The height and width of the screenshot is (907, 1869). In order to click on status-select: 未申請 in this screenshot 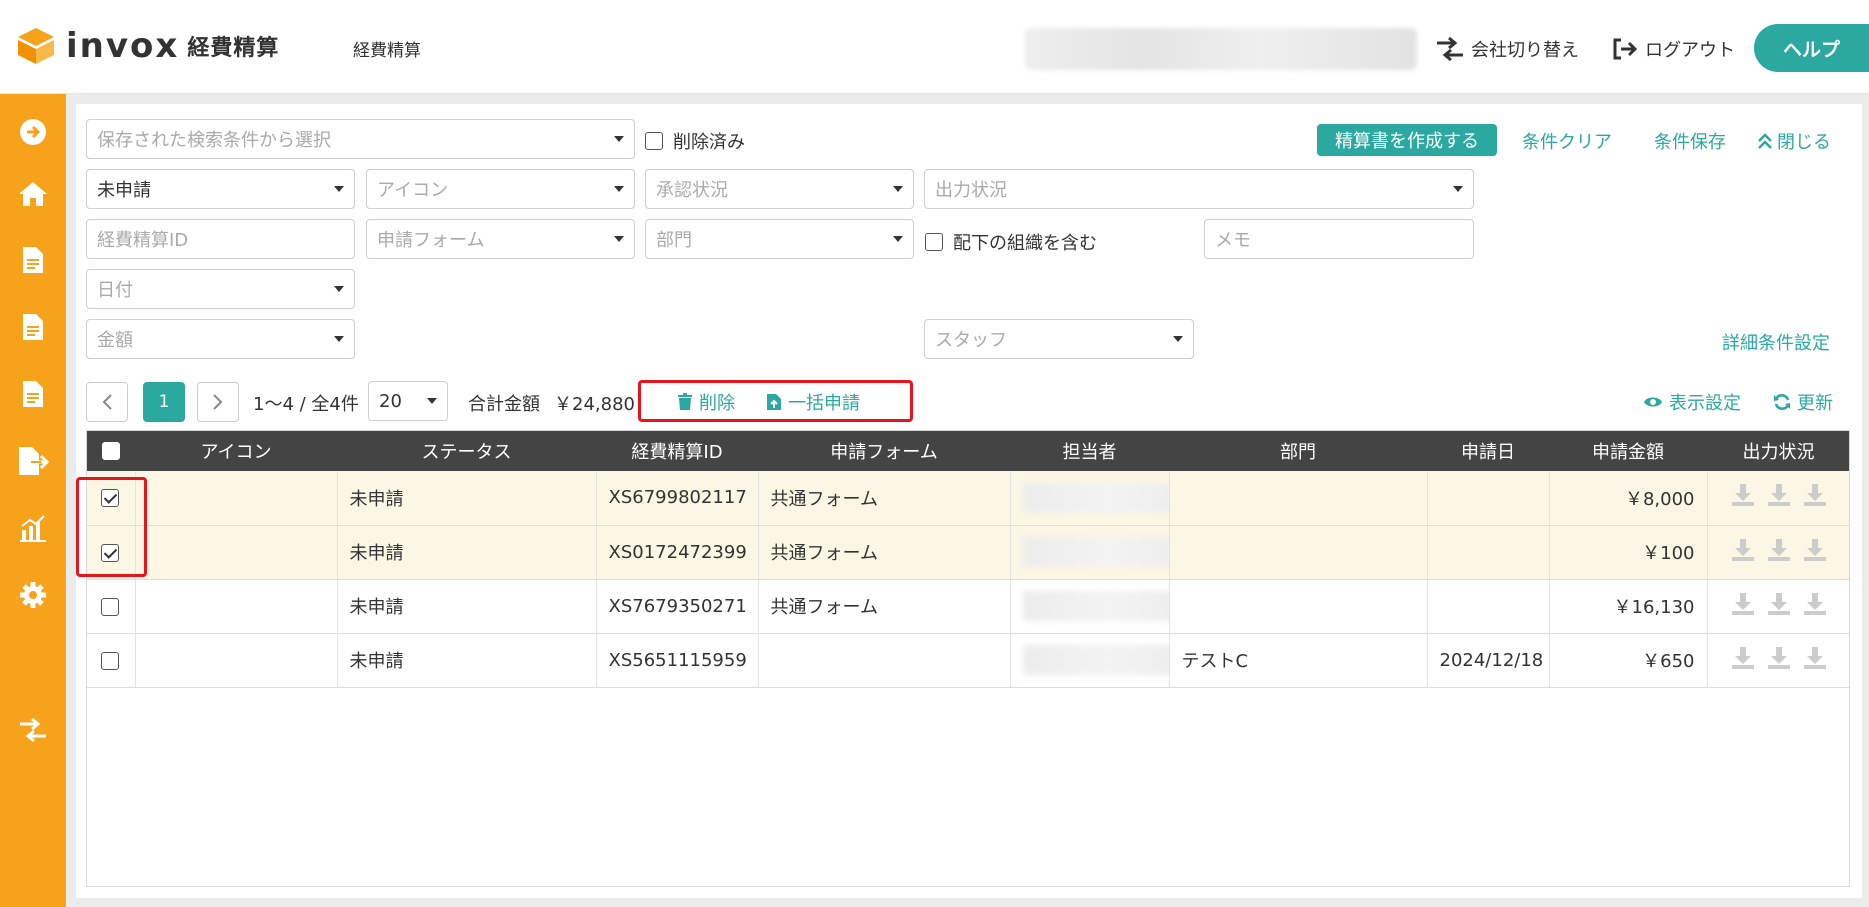, I will do `click(220, 189)`.